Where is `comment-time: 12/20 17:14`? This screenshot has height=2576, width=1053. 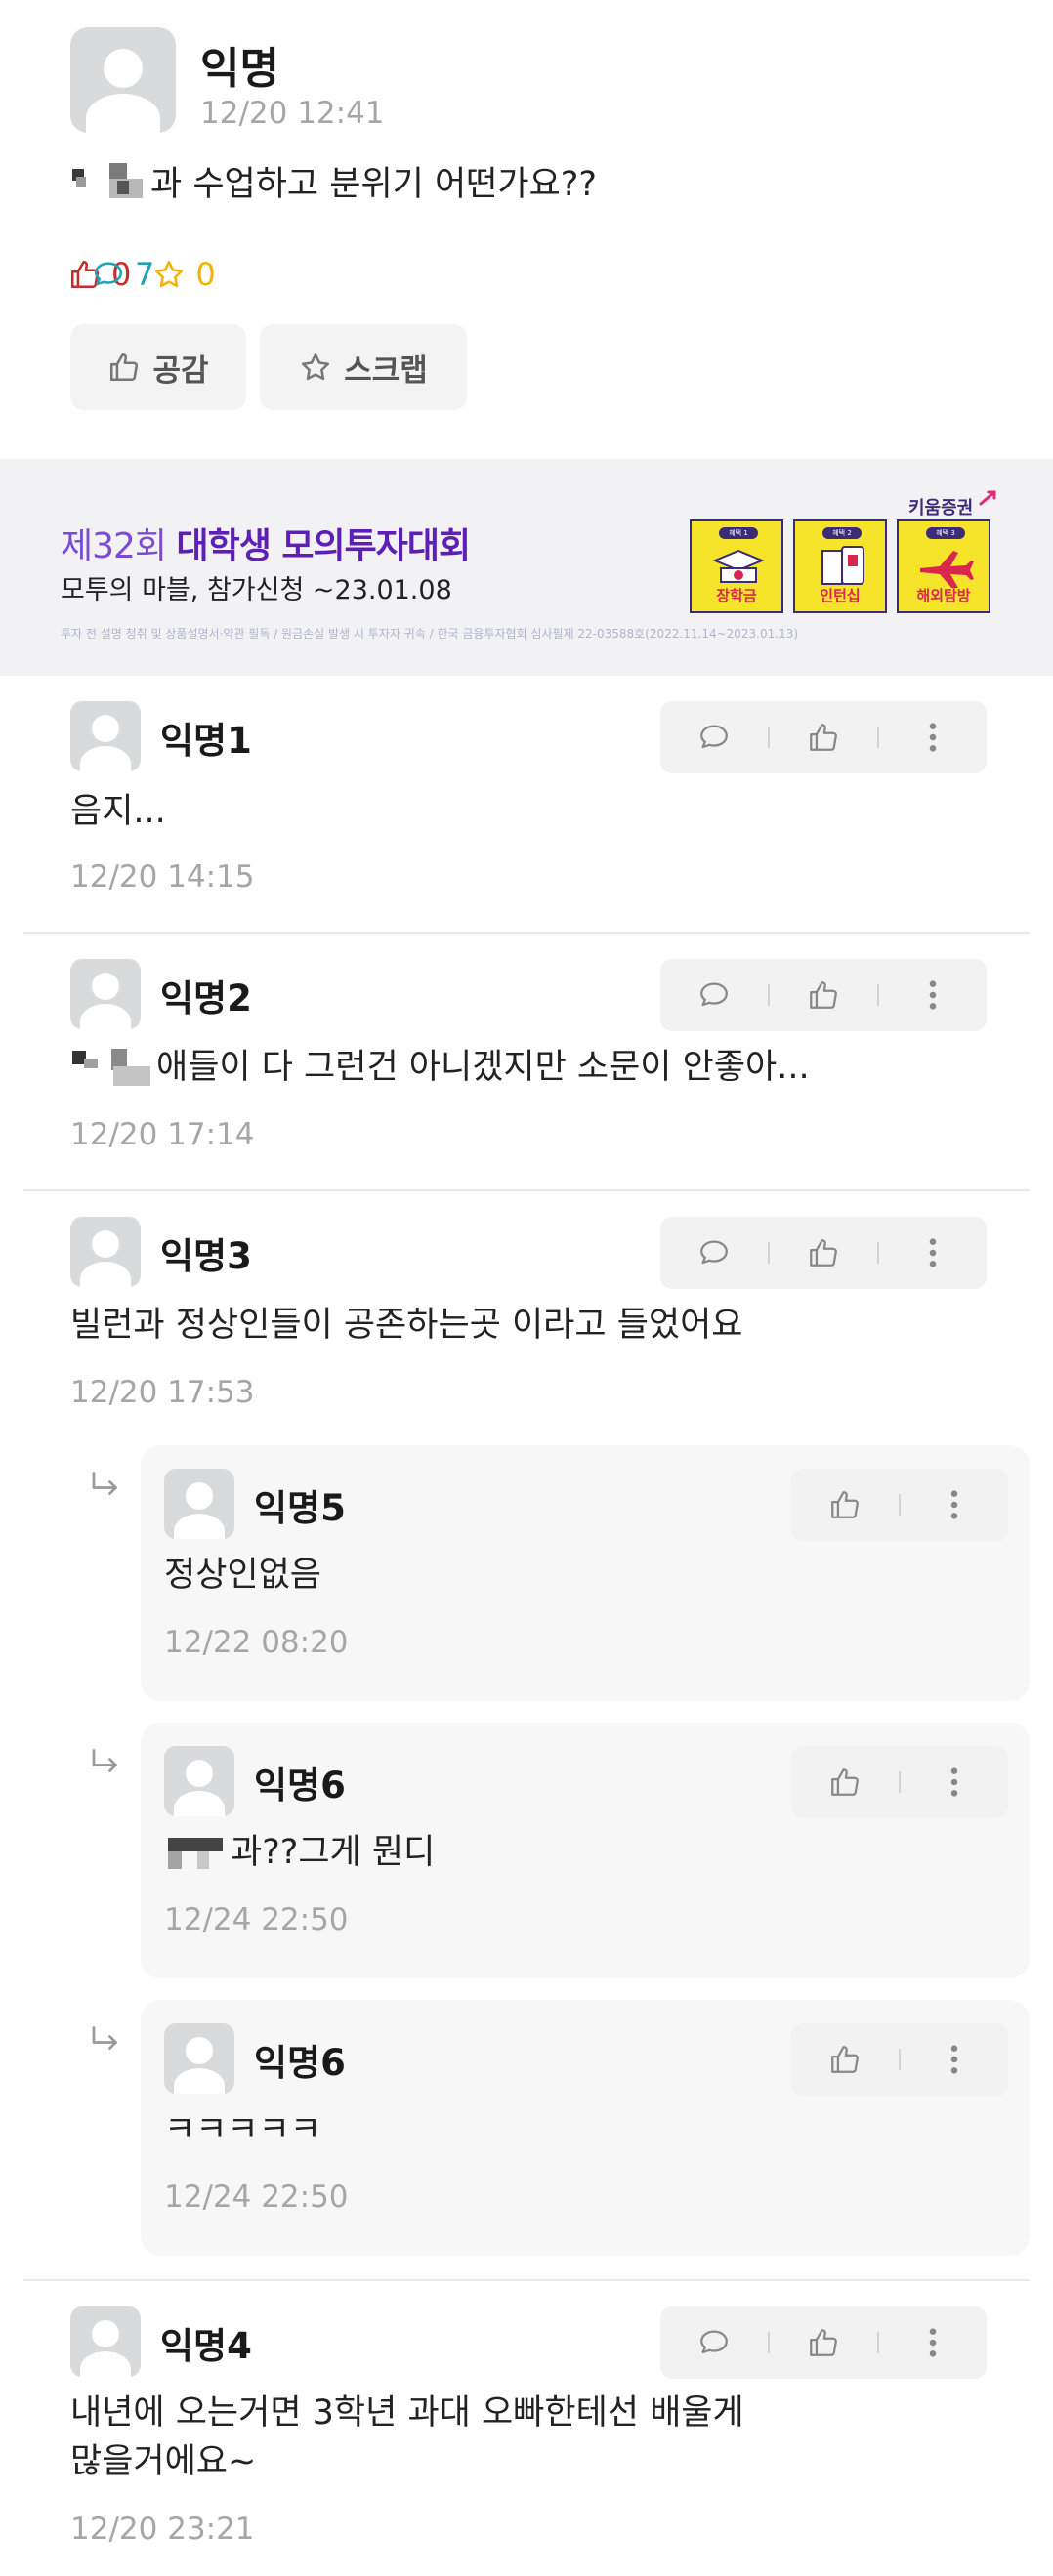
comment-time: 12/20 17:14 is located at coordinates (162, 1134).